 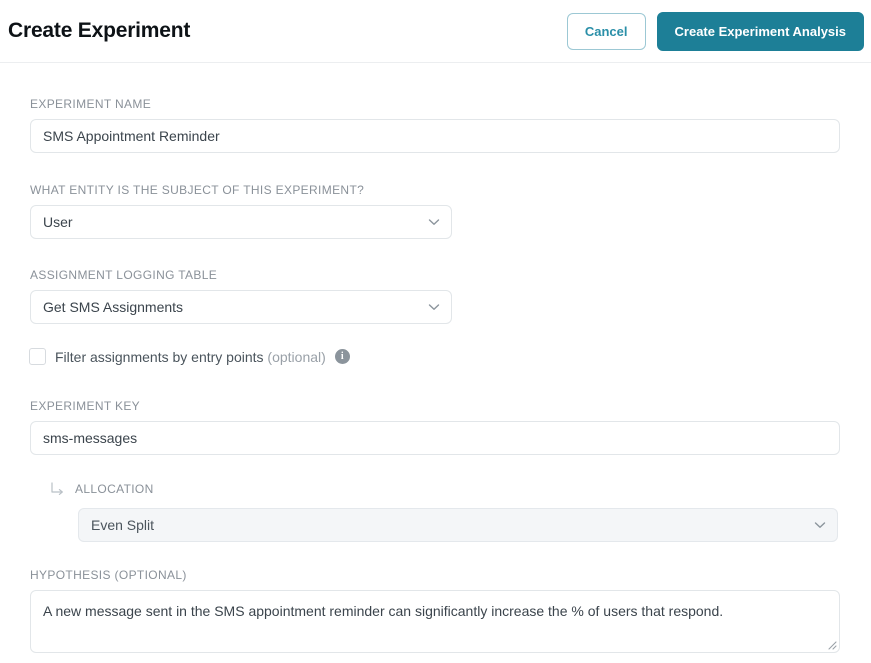 What do you see at coordinates (91, 104) in the screenshot?
I see `experiment-name-label: EXPERIMENT NAME` at bounding box center [91, 104].